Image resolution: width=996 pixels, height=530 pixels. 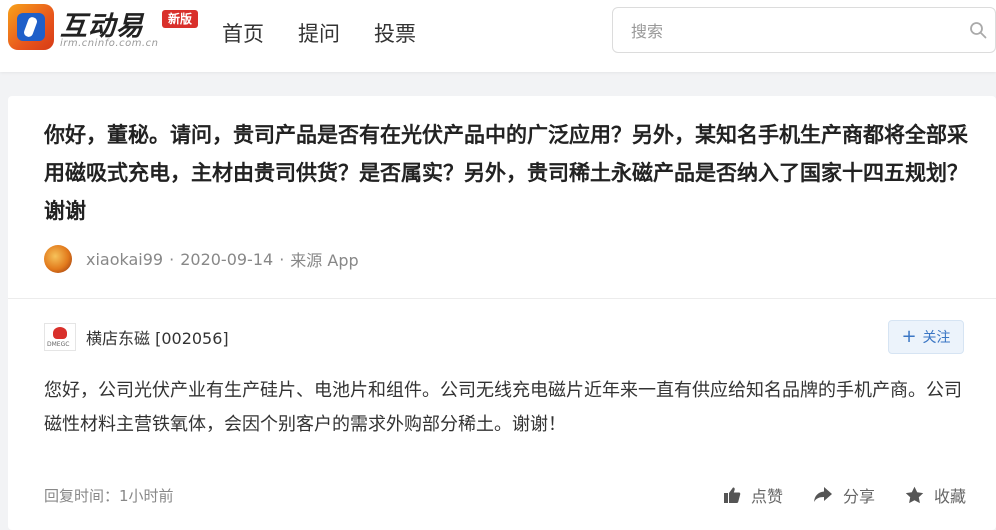 I want to click on question-date: 2020-09-14, so click(x=227, y=259).